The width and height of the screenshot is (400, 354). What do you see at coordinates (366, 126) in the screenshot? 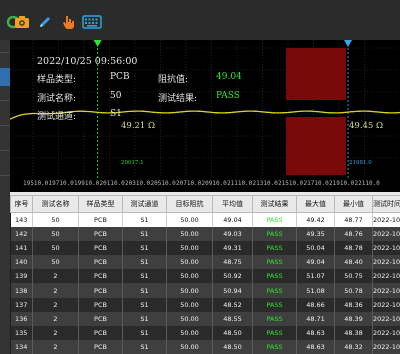
I see `cursor-b-y-label: 49.45 Ω` at bounding box center [366, 126].